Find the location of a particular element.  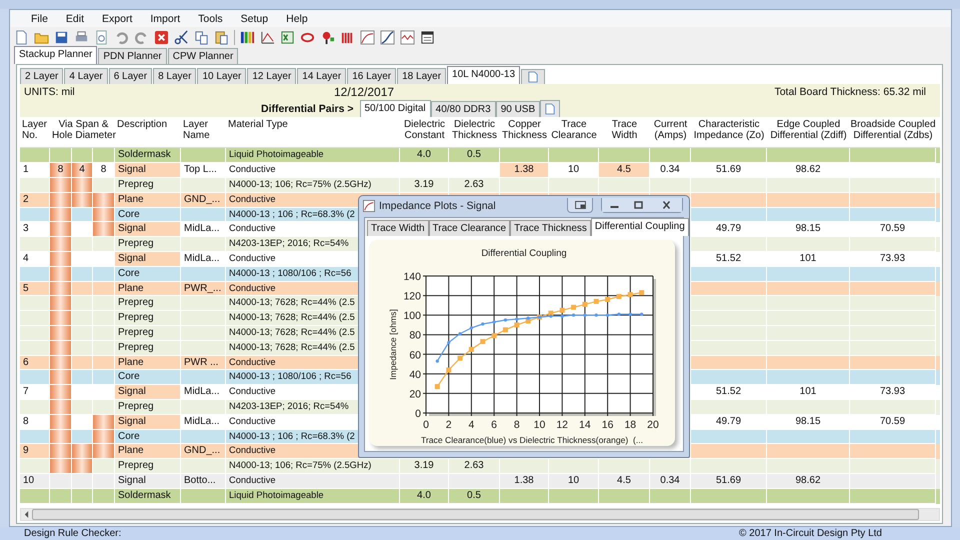

table-cell: 73.93 is located at coordinates (893, 258).